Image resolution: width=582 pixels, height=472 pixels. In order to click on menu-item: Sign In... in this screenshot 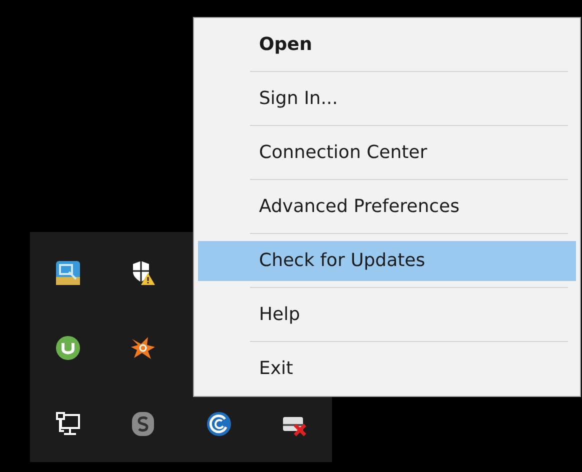, I will do `click(387, 98)`.